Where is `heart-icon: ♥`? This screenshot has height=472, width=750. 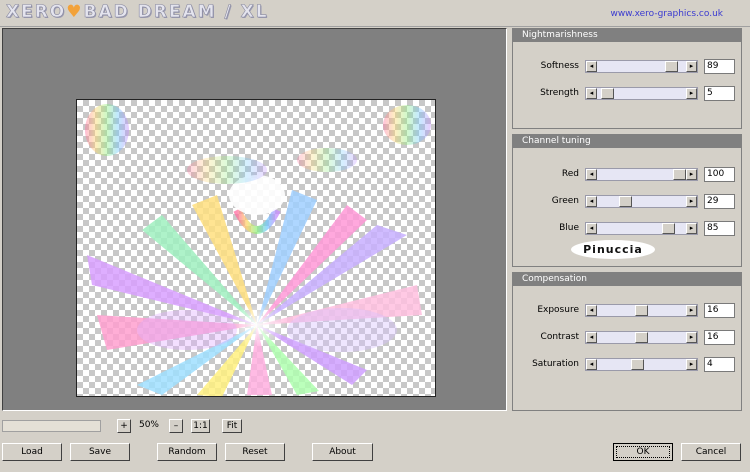 heart-icon: ♥ is located at coordinates (75, 12).